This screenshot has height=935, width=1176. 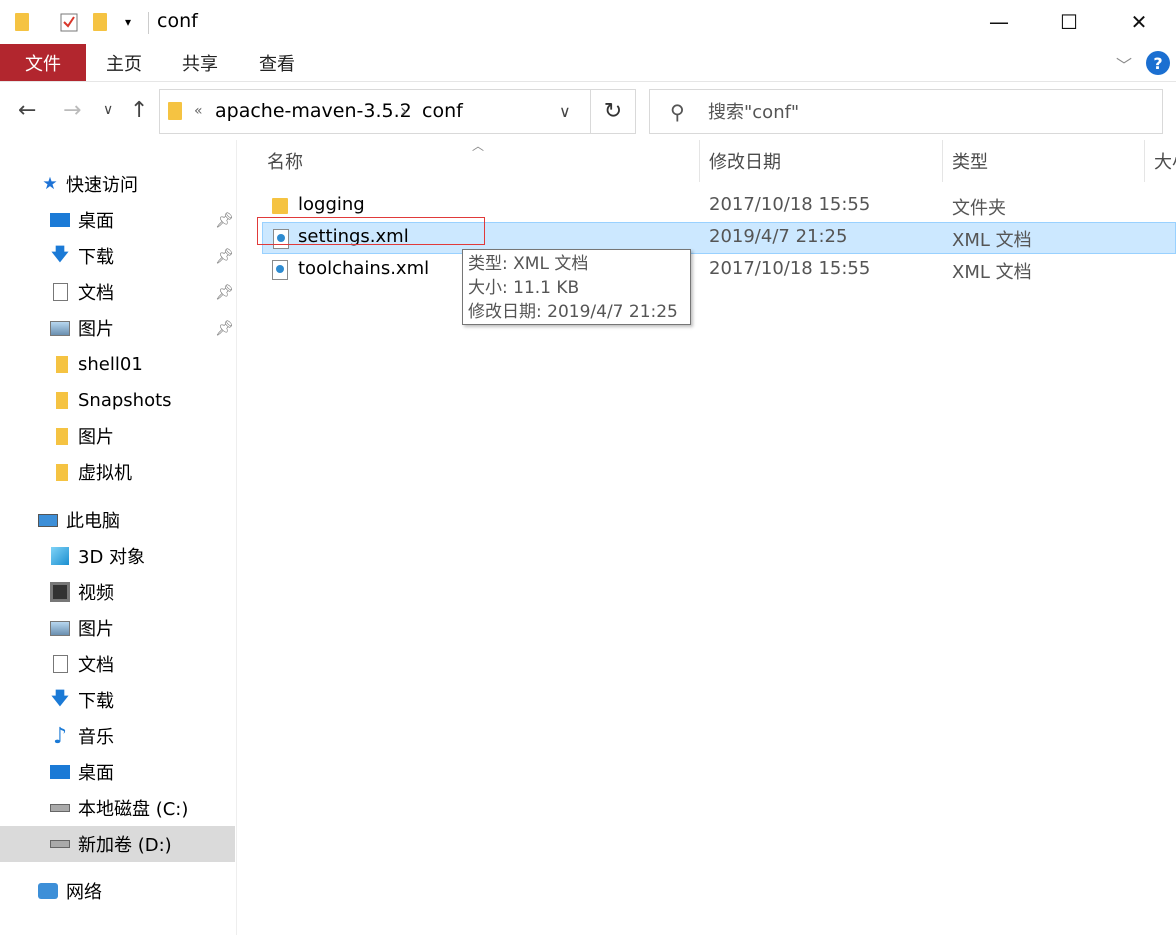 I want to click on help-icon: ?, so click(x=1158, y=63).